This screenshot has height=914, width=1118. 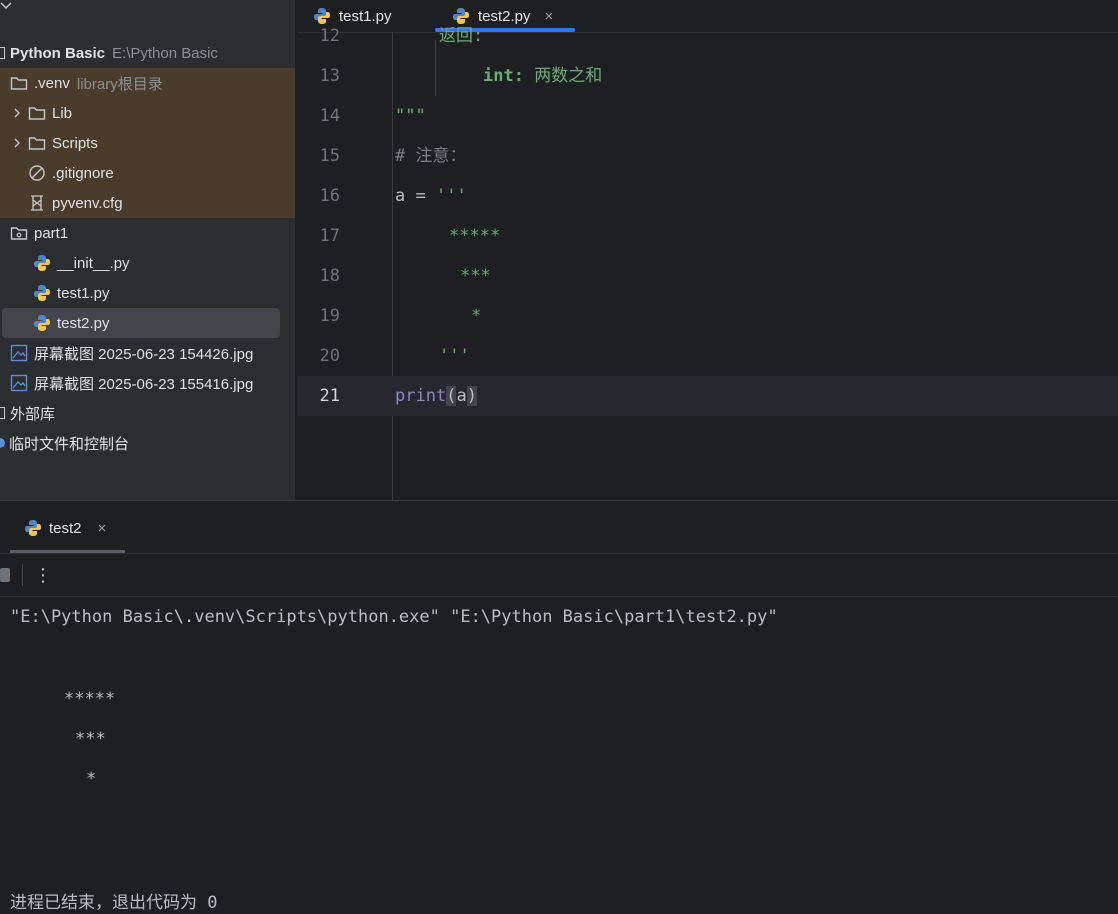 What do you see at coordinates (75, 143) in the screenshot?
I see `tree-item-label: Scripts` at bounding box center [75, 143].